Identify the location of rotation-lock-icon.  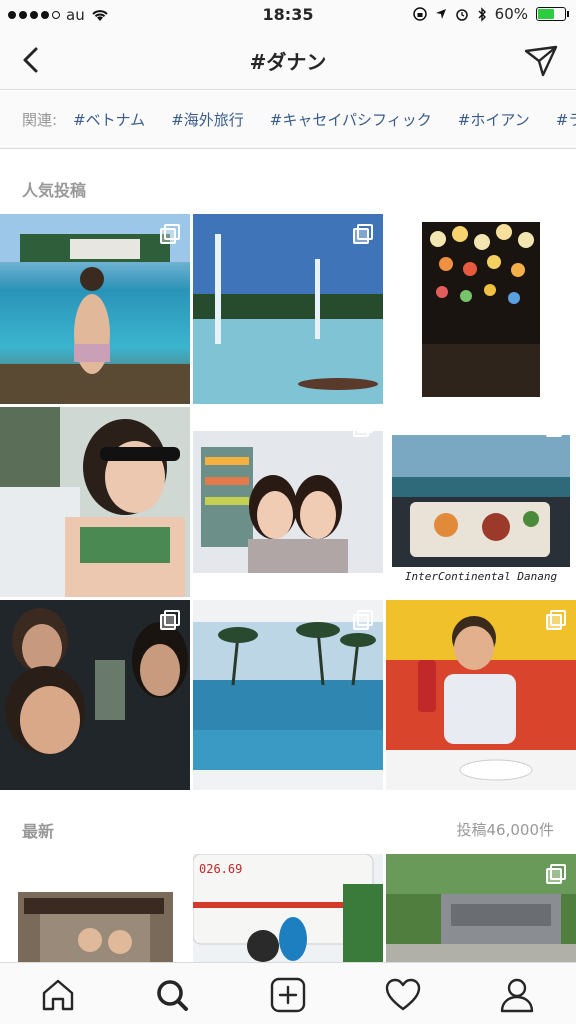
(419, 14).